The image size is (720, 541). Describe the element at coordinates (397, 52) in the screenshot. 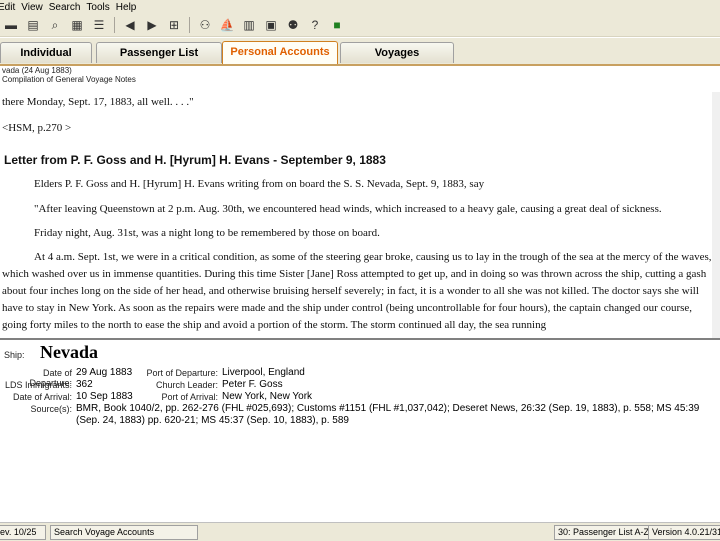

I see `tab-voyages: Voyages` at that location.